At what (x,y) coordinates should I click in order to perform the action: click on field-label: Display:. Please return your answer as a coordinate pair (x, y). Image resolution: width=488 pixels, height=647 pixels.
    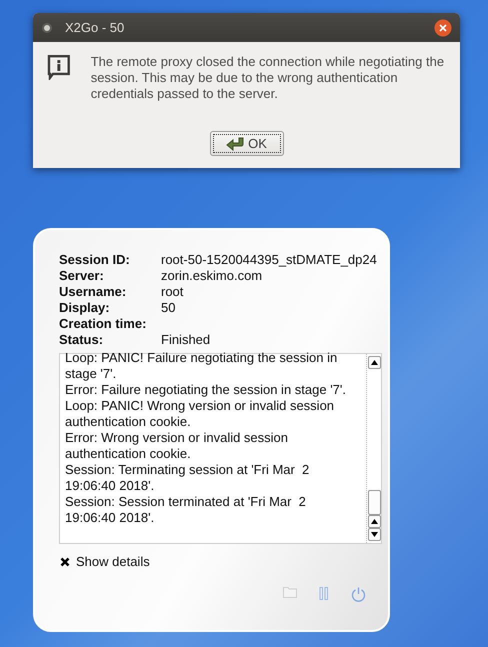
    Looking at the image, I should click on (85, 308).